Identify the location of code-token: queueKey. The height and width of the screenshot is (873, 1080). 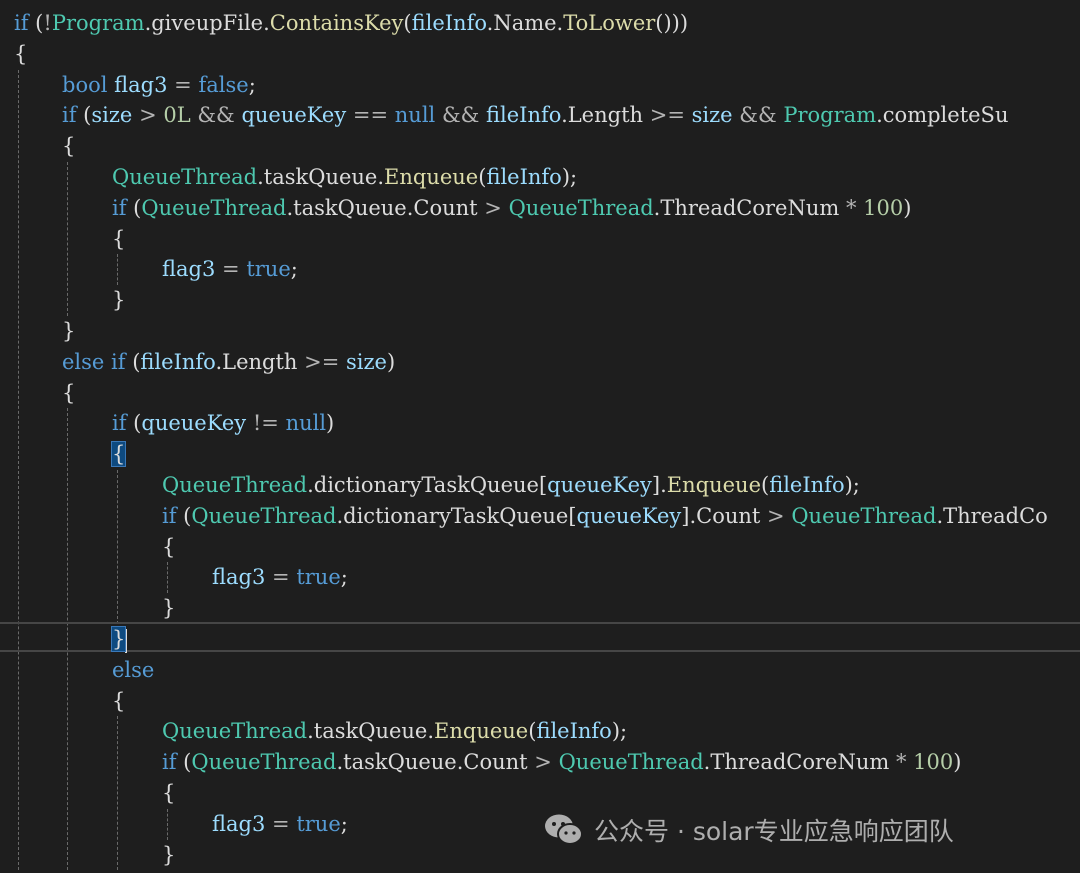
(194, 423).